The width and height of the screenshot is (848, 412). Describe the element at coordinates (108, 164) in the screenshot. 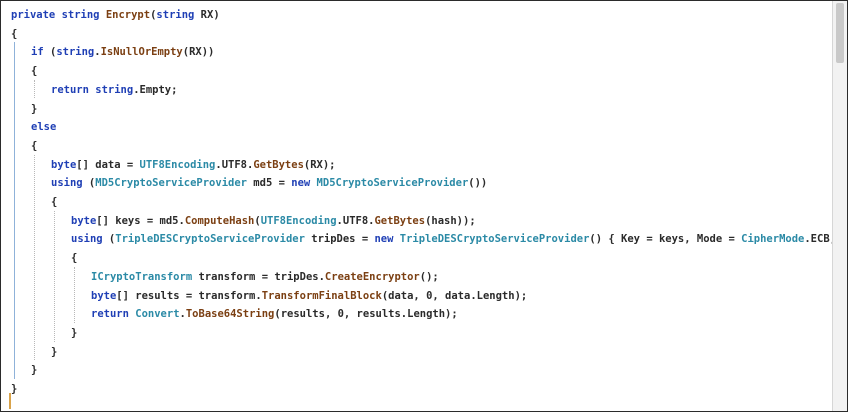

I see `code-token: [] data =` at that location.